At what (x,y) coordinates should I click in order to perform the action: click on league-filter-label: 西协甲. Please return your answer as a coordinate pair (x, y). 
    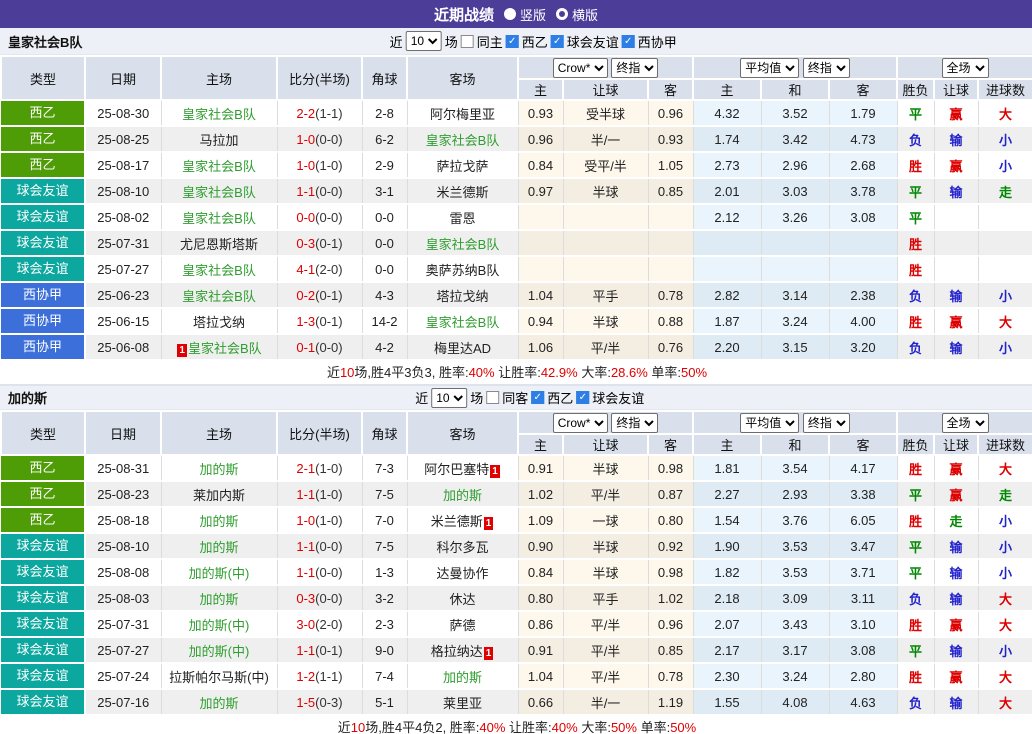
    Looking at the image, I should click on (657, 42).